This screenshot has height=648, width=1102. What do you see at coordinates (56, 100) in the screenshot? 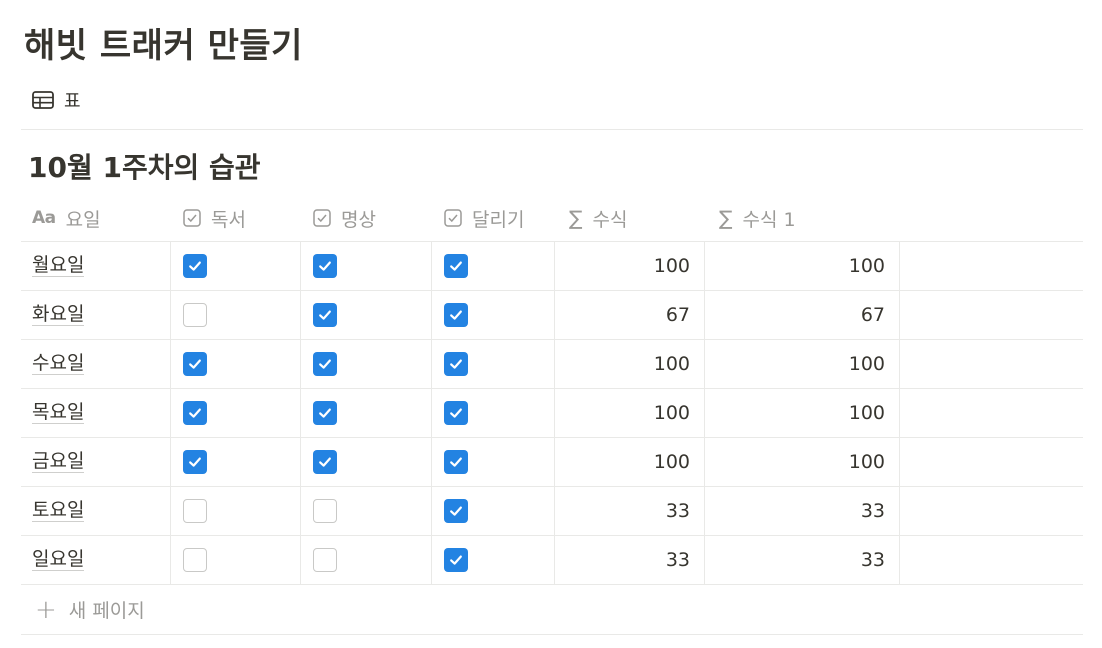
I see `view-tab-table: 표` at bounding box center [56, 100].